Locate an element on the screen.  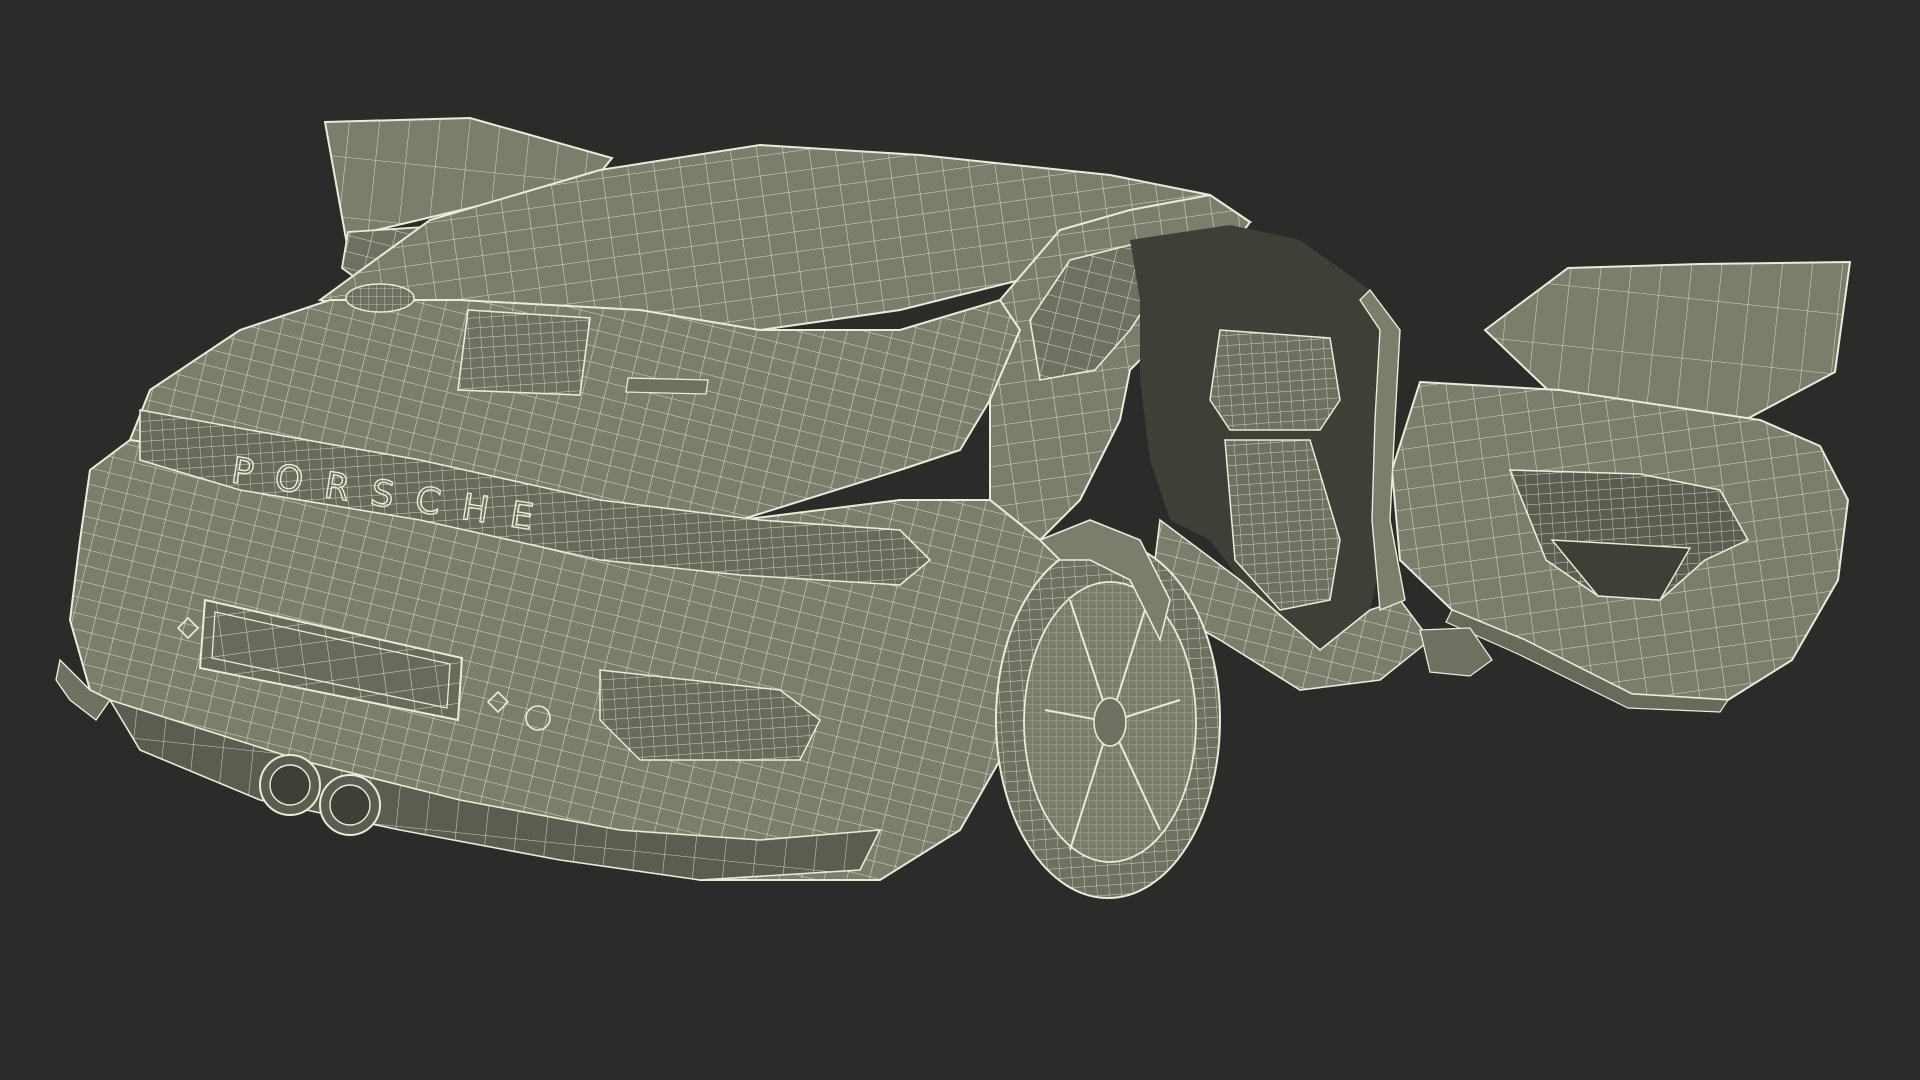
rear-wheel is located at coordinates (1108, 720).